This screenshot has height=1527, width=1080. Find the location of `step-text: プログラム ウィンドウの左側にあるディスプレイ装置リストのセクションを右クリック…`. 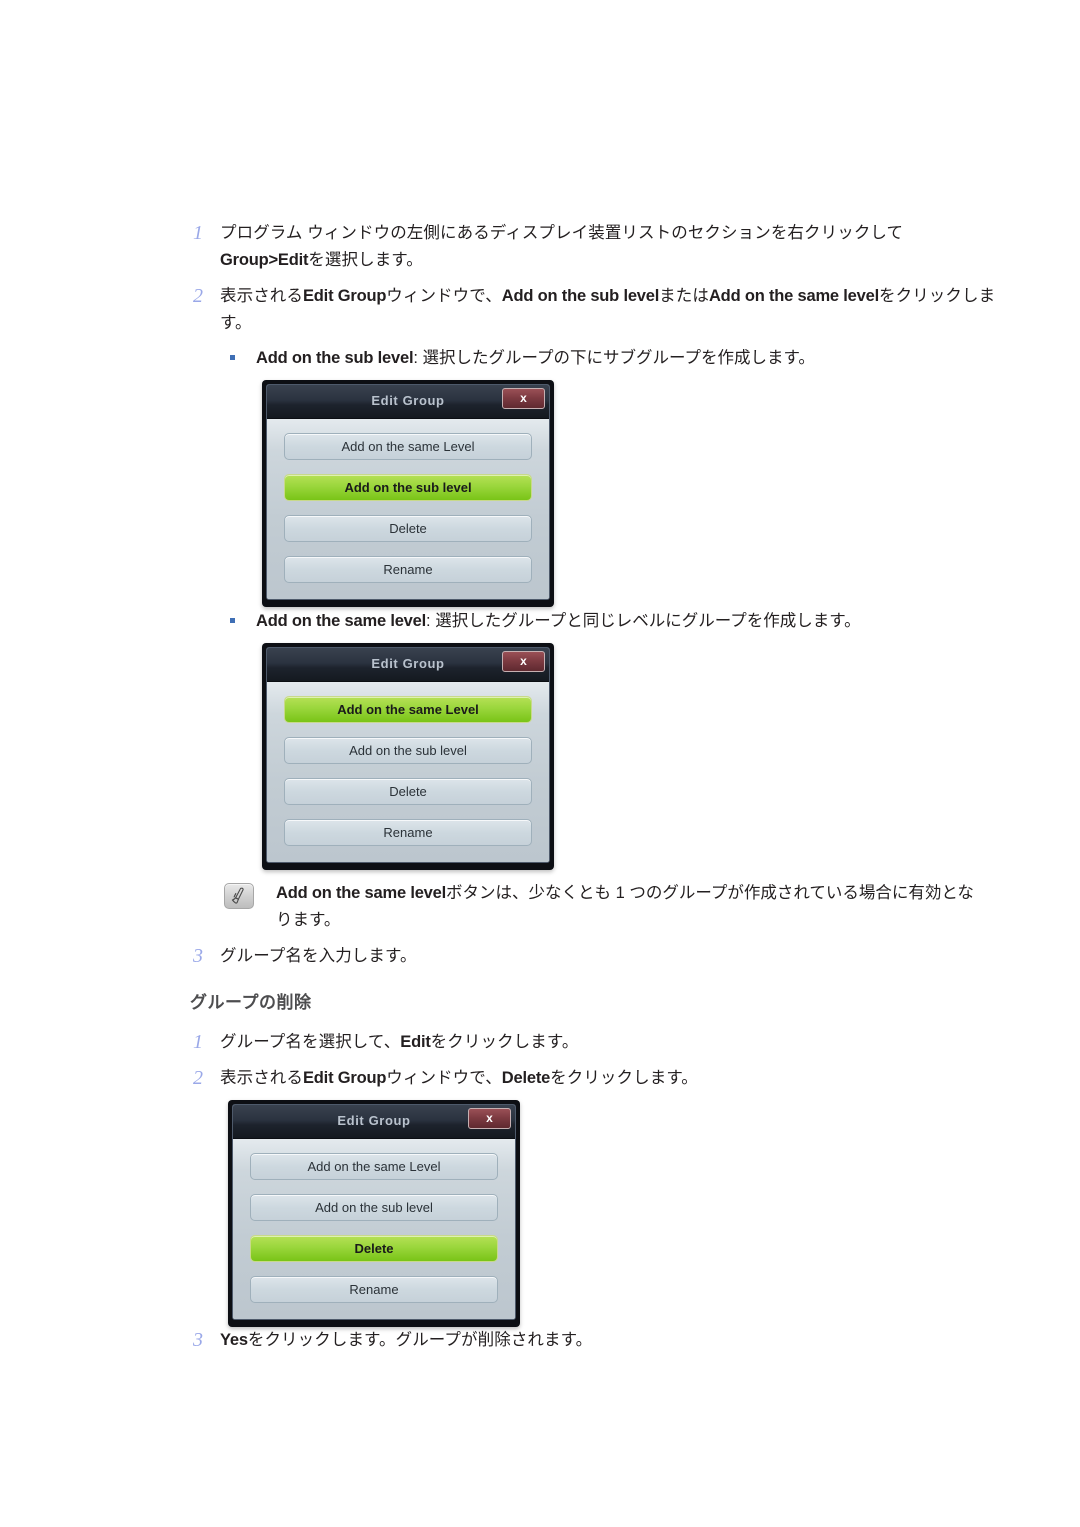

step-text: プログラム ウィンドウの左側にあるディスプレイ装置リストのセクションを右クリック… is located at coordinates (561, 247).